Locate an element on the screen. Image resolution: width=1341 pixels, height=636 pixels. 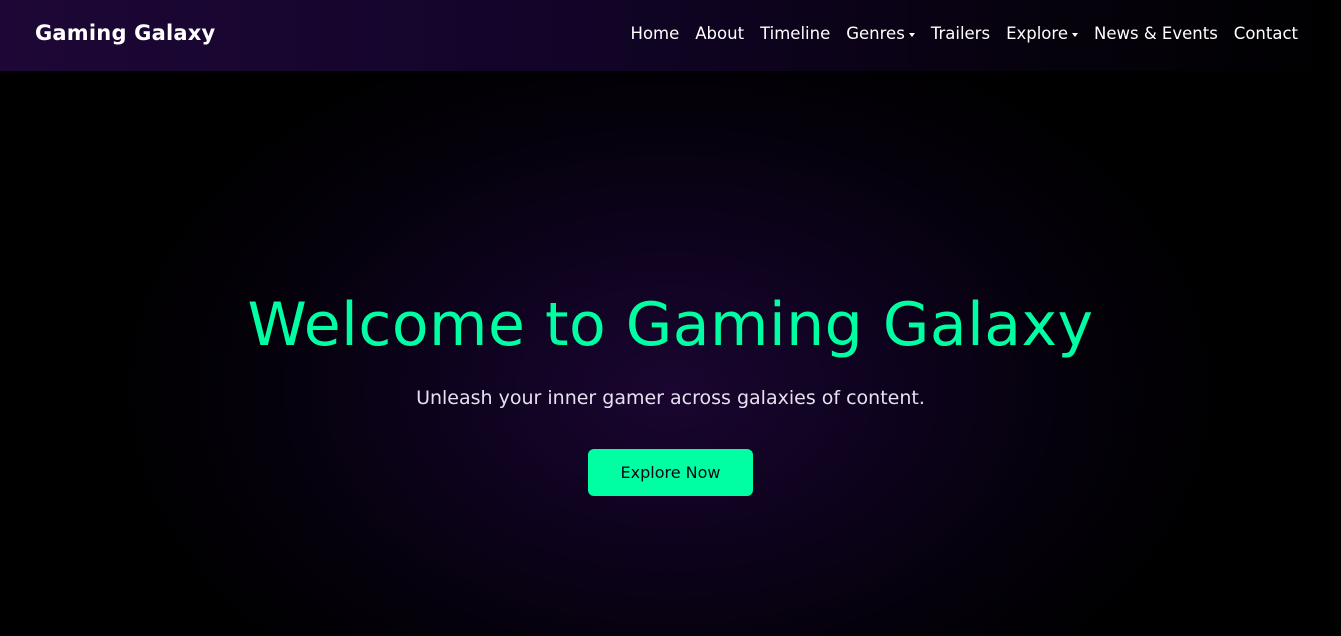
nav-link-label: Timeline is located at coordinates (795, 33).